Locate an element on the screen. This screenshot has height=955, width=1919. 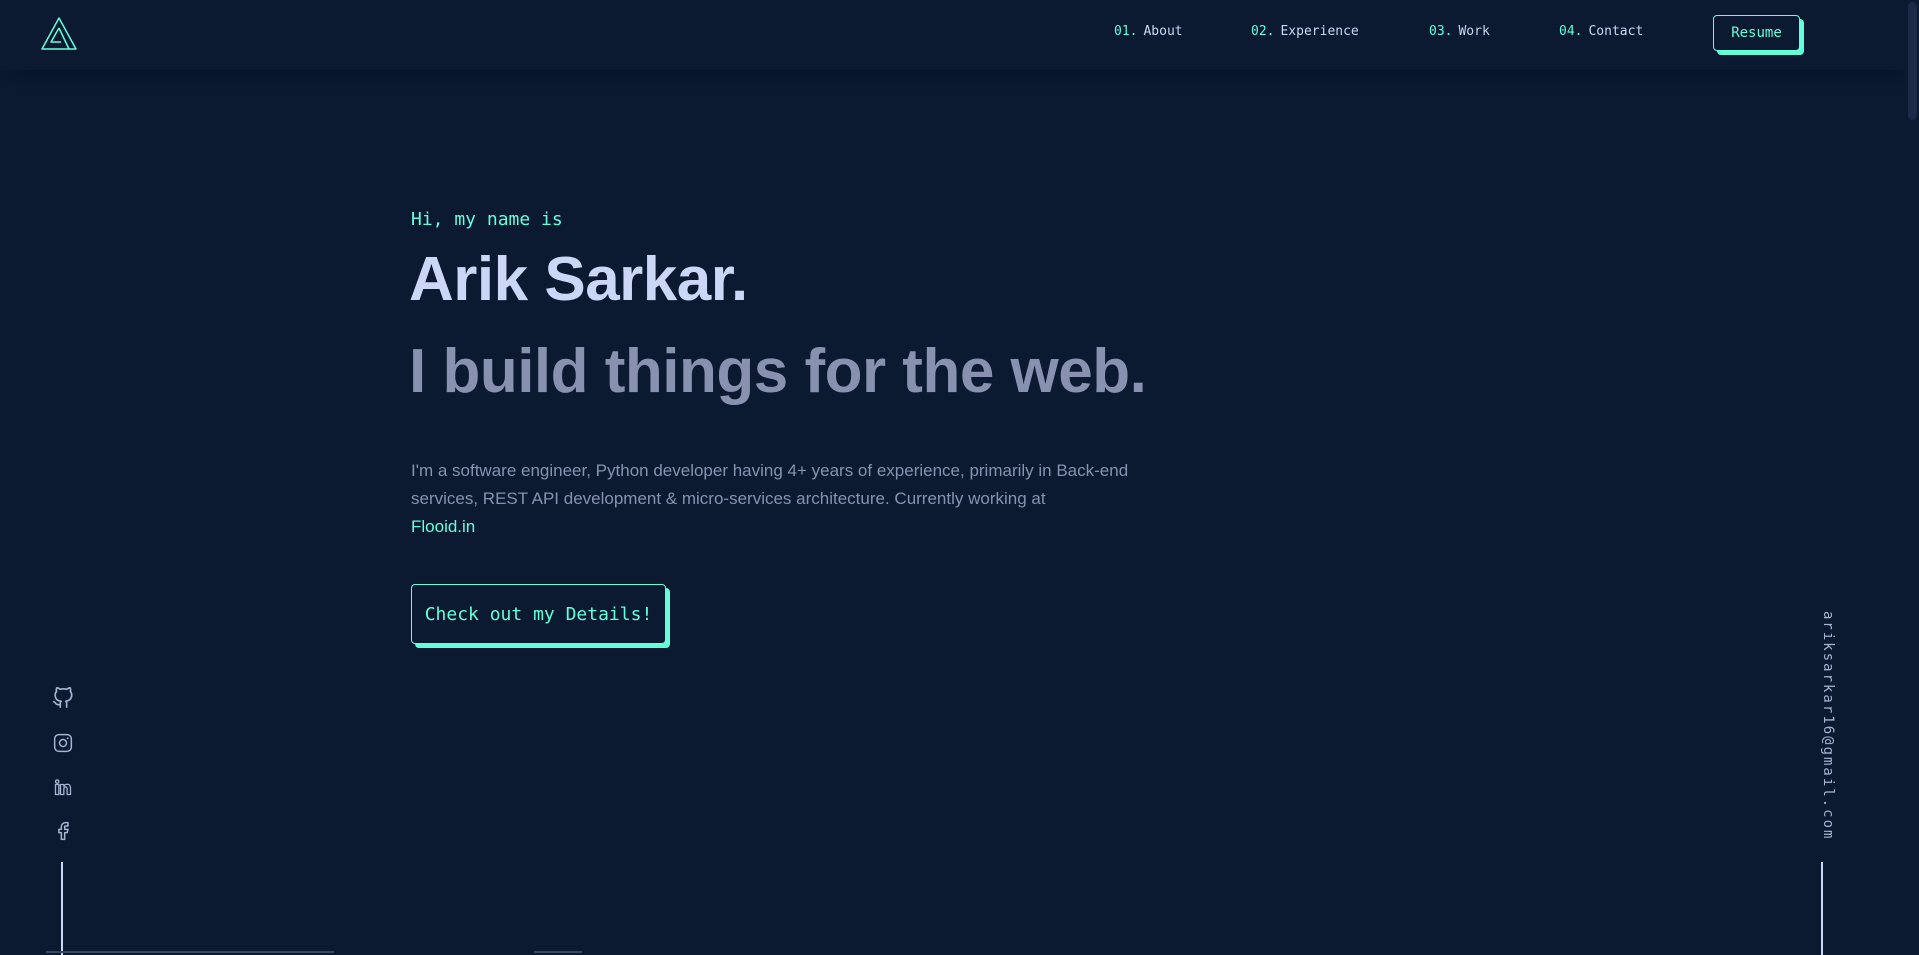
main-nav: 02. Experience is located at coordinates (1305, 34).